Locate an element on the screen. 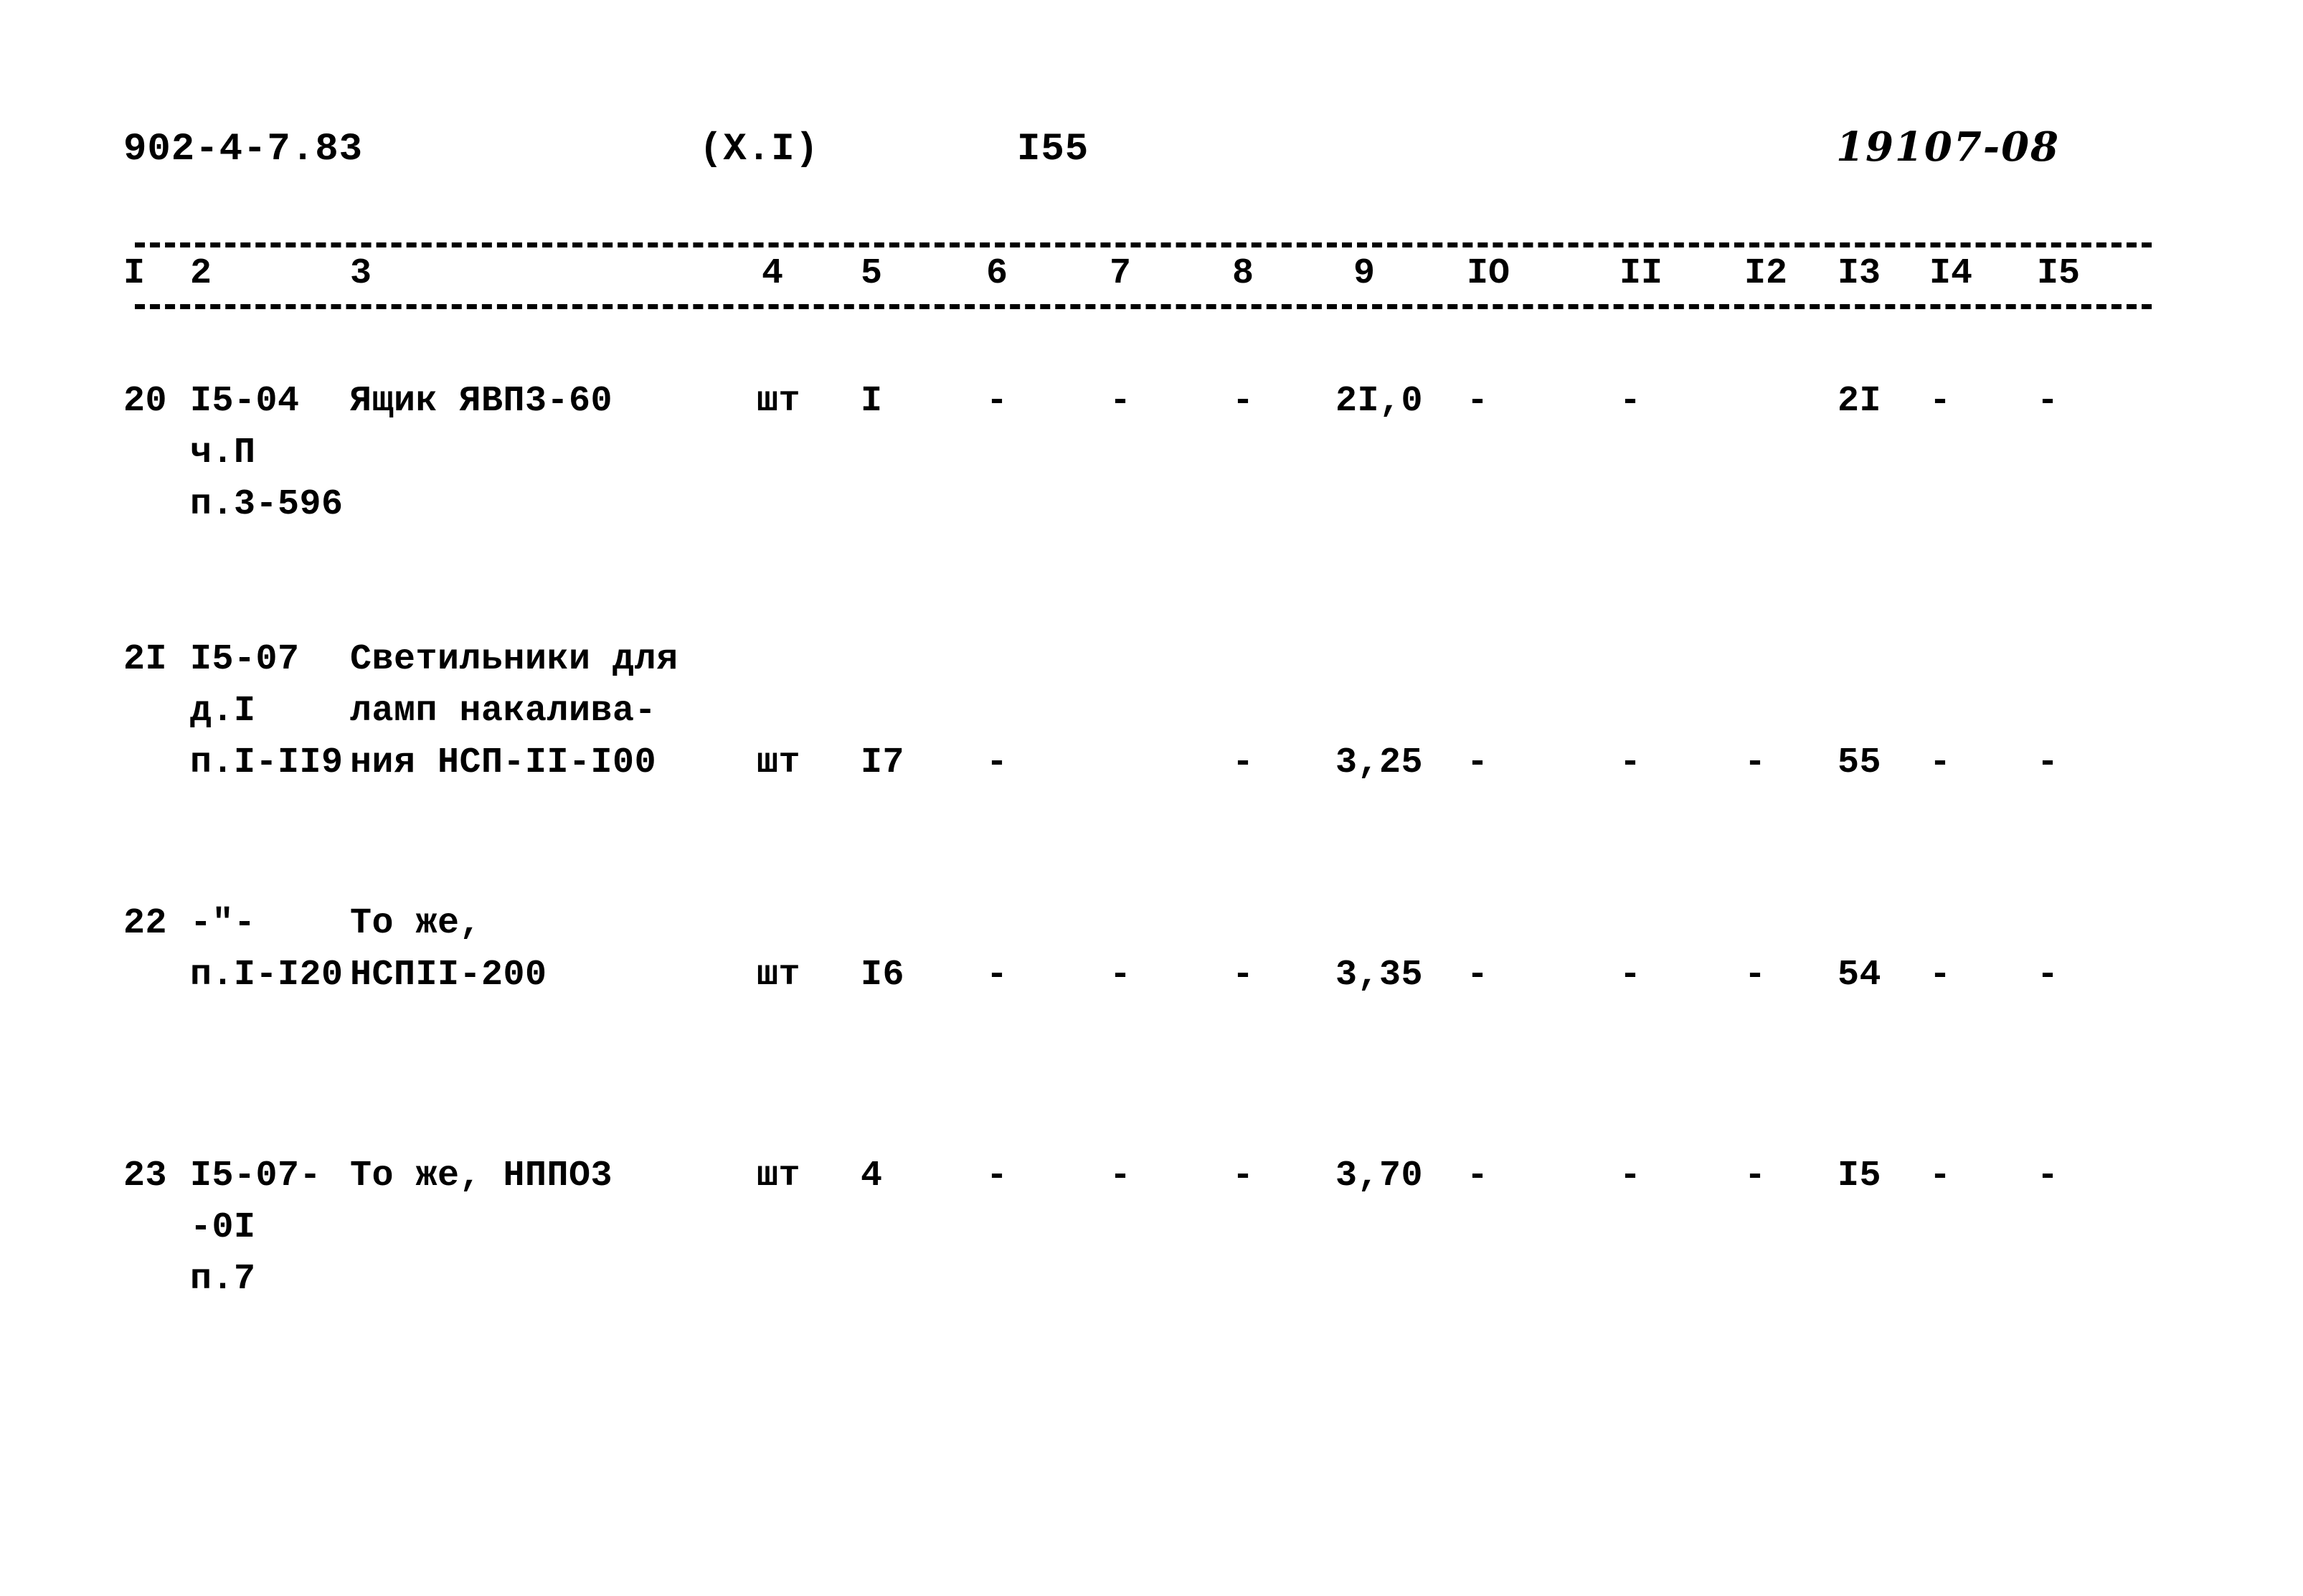 The image size is (2303, 1596). total-cost: I5 is located at coordinates (1860, 1176).